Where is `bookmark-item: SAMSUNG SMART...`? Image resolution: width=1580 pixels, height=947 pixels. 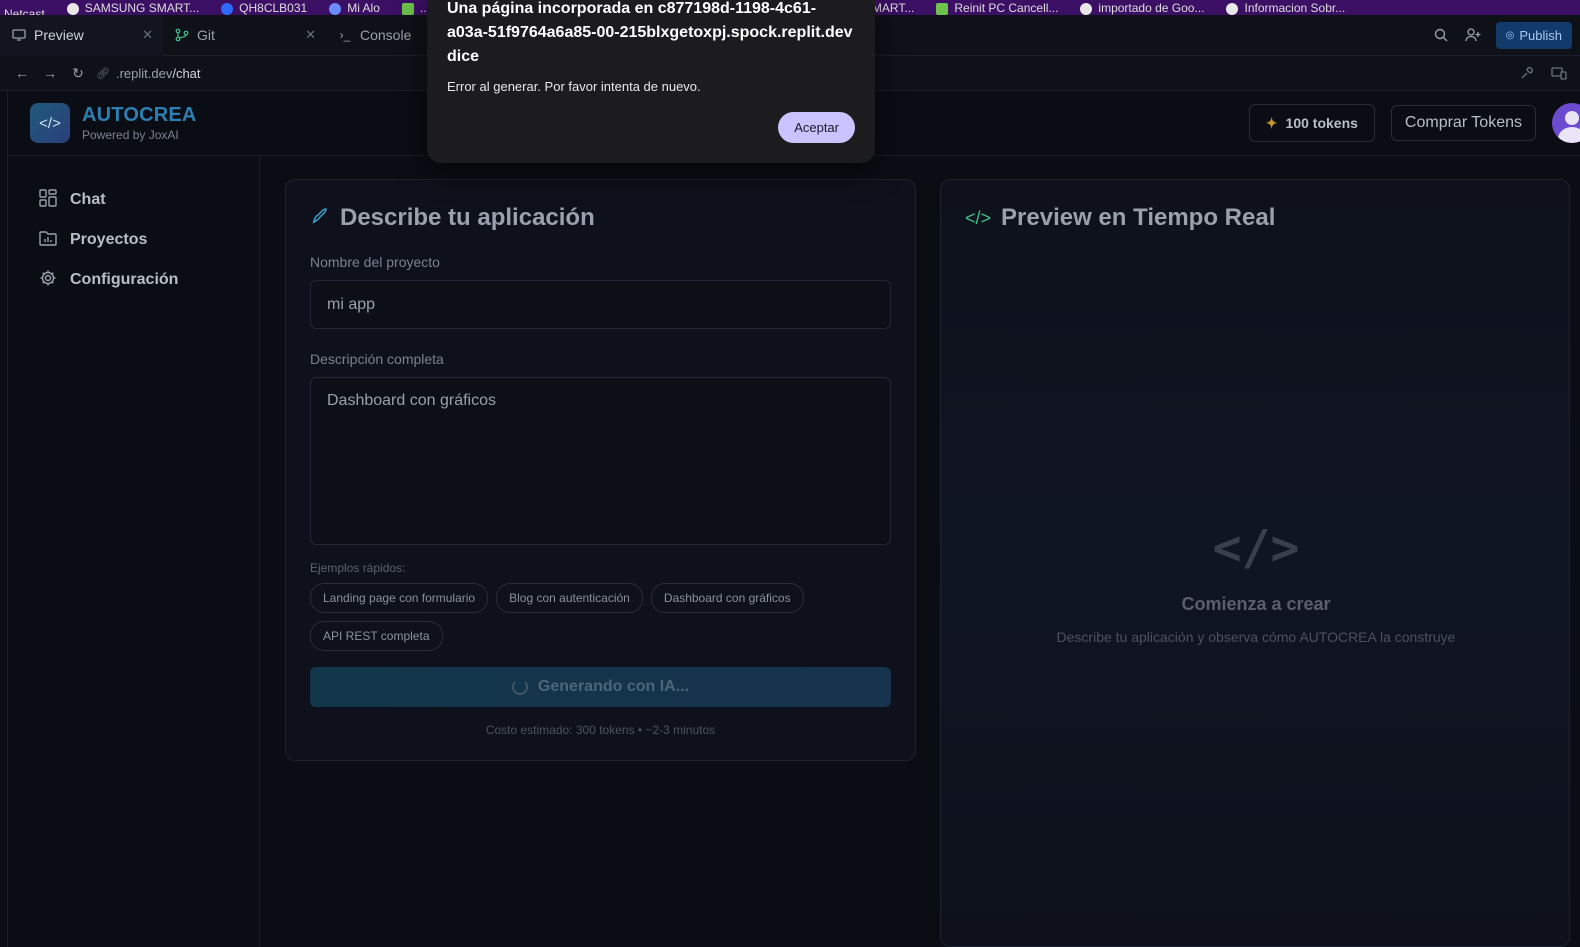 bookmark-item: SAMSUNG SMART... is located at coordinates (132, 8).